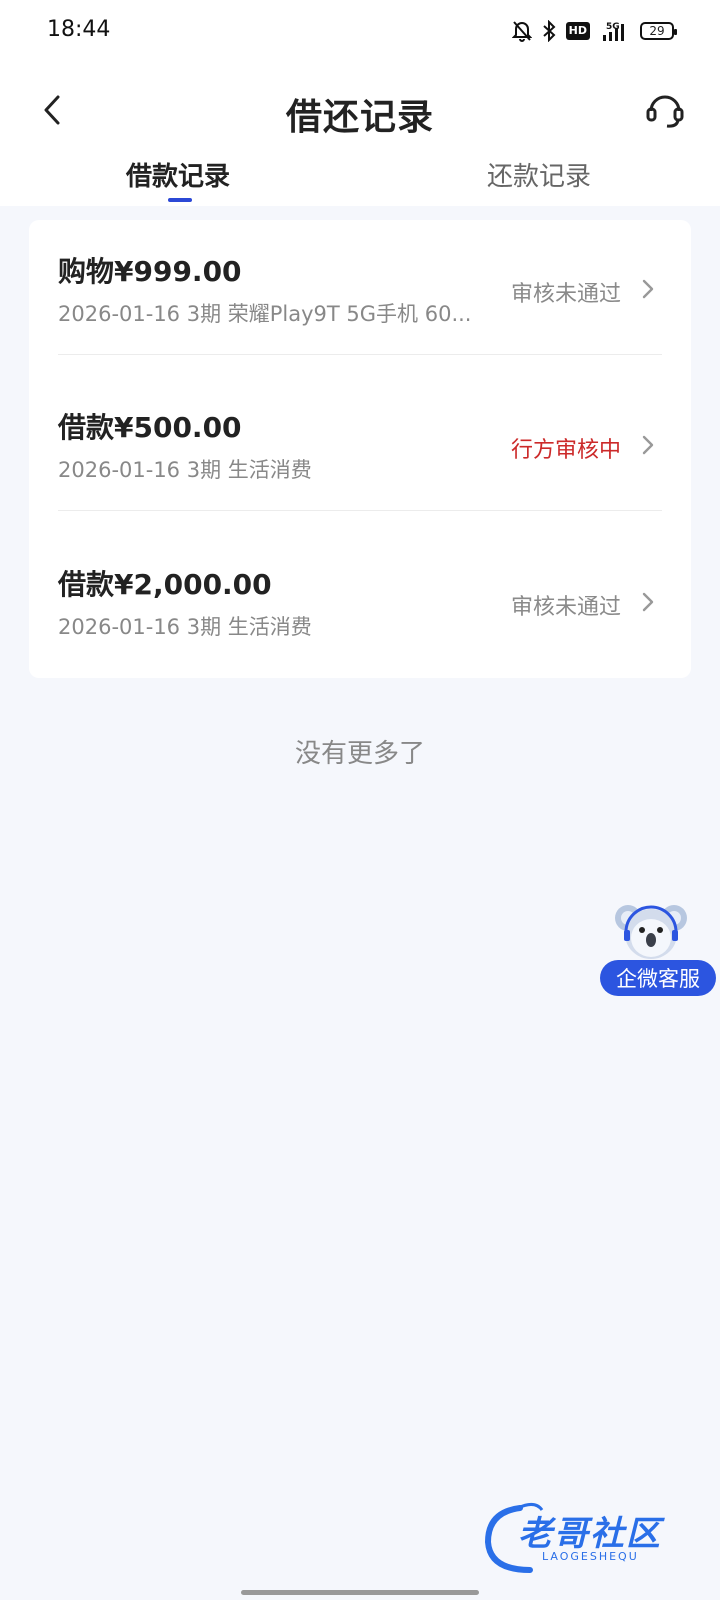  I want to click on floating-service-label: 企微客服, so click(658, 978).